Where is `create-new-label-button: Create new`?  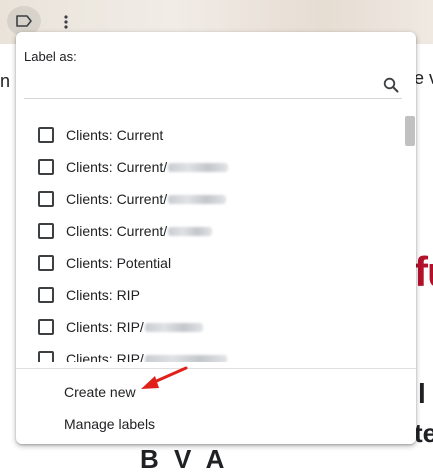 create-new-label-button: Create new is located at coordinates (100, 392).